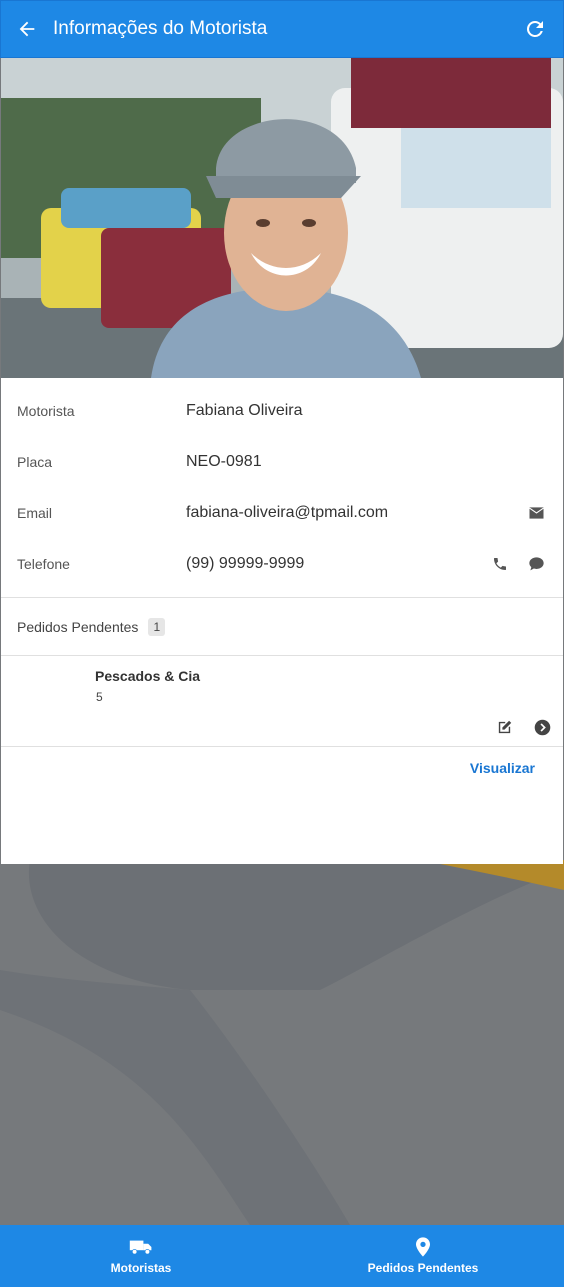 This screenshot has width=564, height=1287. I want to click on email-value: fabiana-oliveira@tpmail.com, so click(287, 512).